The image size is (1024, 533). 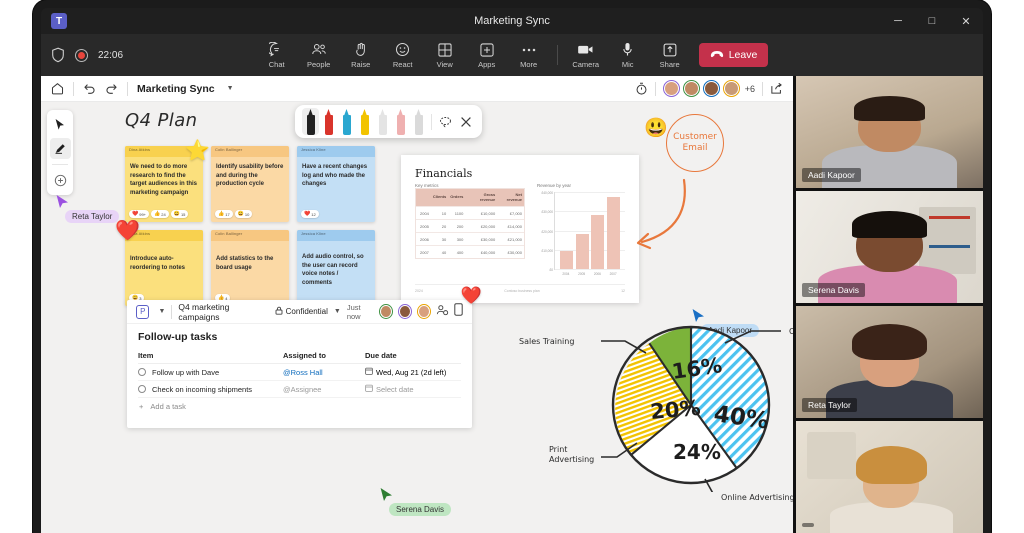 I want to click on eraser, so click(x=382, y=121).